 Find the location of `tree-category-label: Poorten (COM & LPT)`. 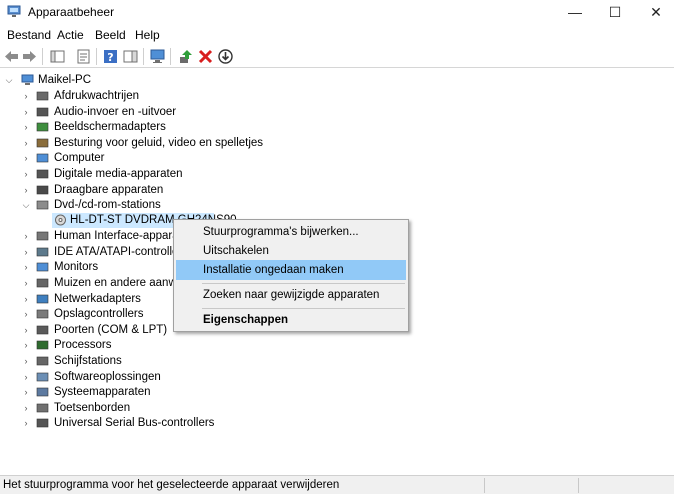

tree-category-label: Poorten (COM & LPT) is located at coordinates (111, 329).